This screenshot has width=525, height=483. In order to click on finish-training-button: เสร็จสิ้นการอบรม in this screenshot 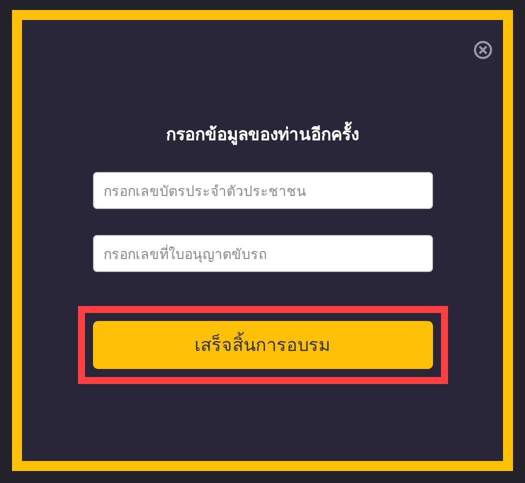, I will do `click(262, 345)`.